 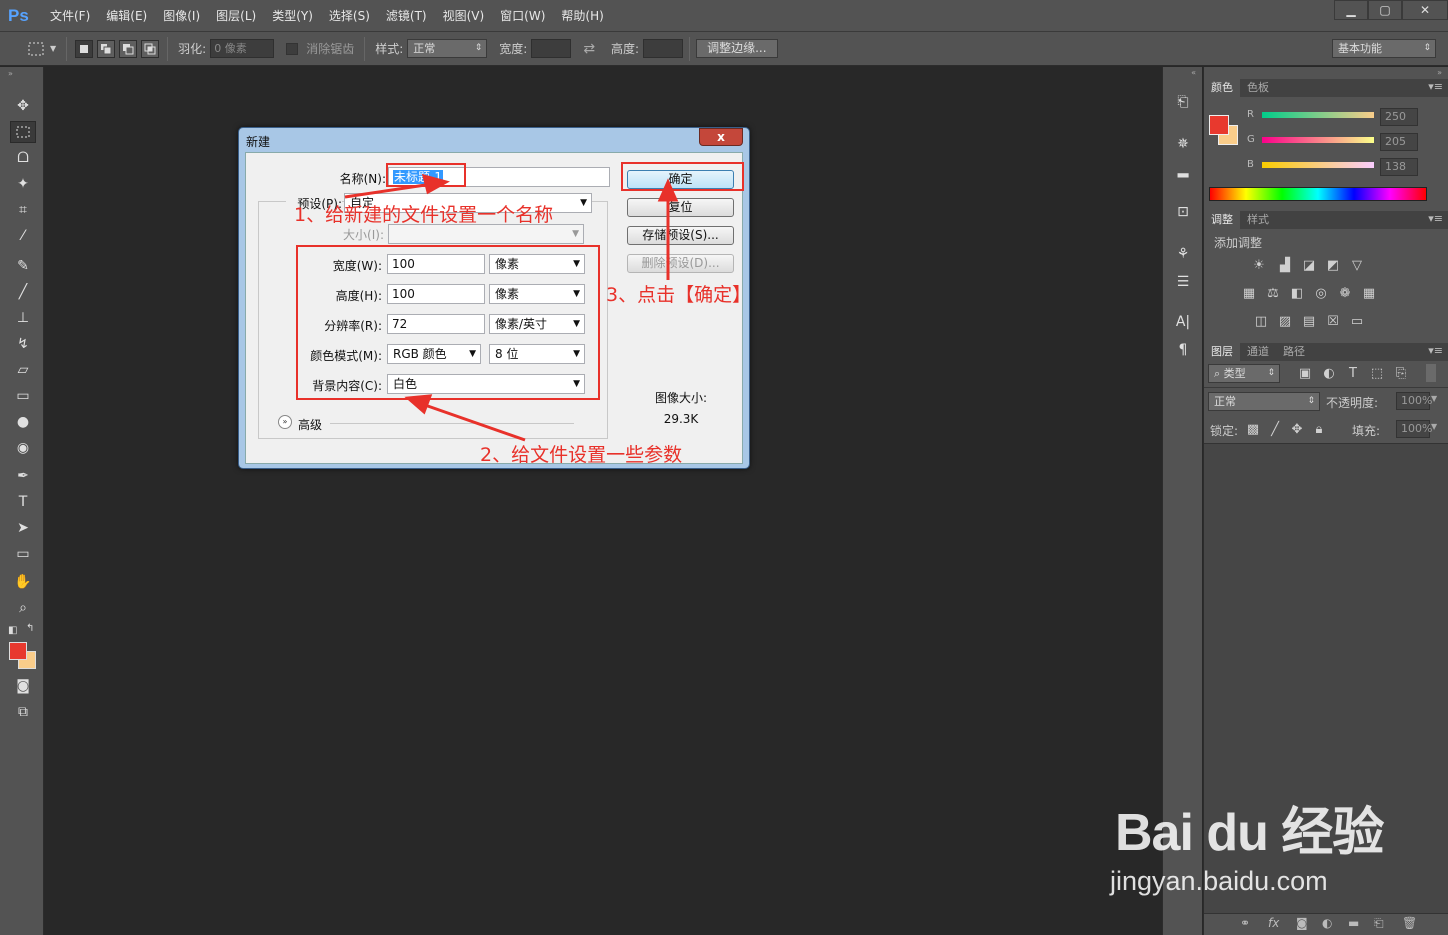 I want to click on annotation-step2: 2、给文件设置一些参数, so click(x=581, y=455).